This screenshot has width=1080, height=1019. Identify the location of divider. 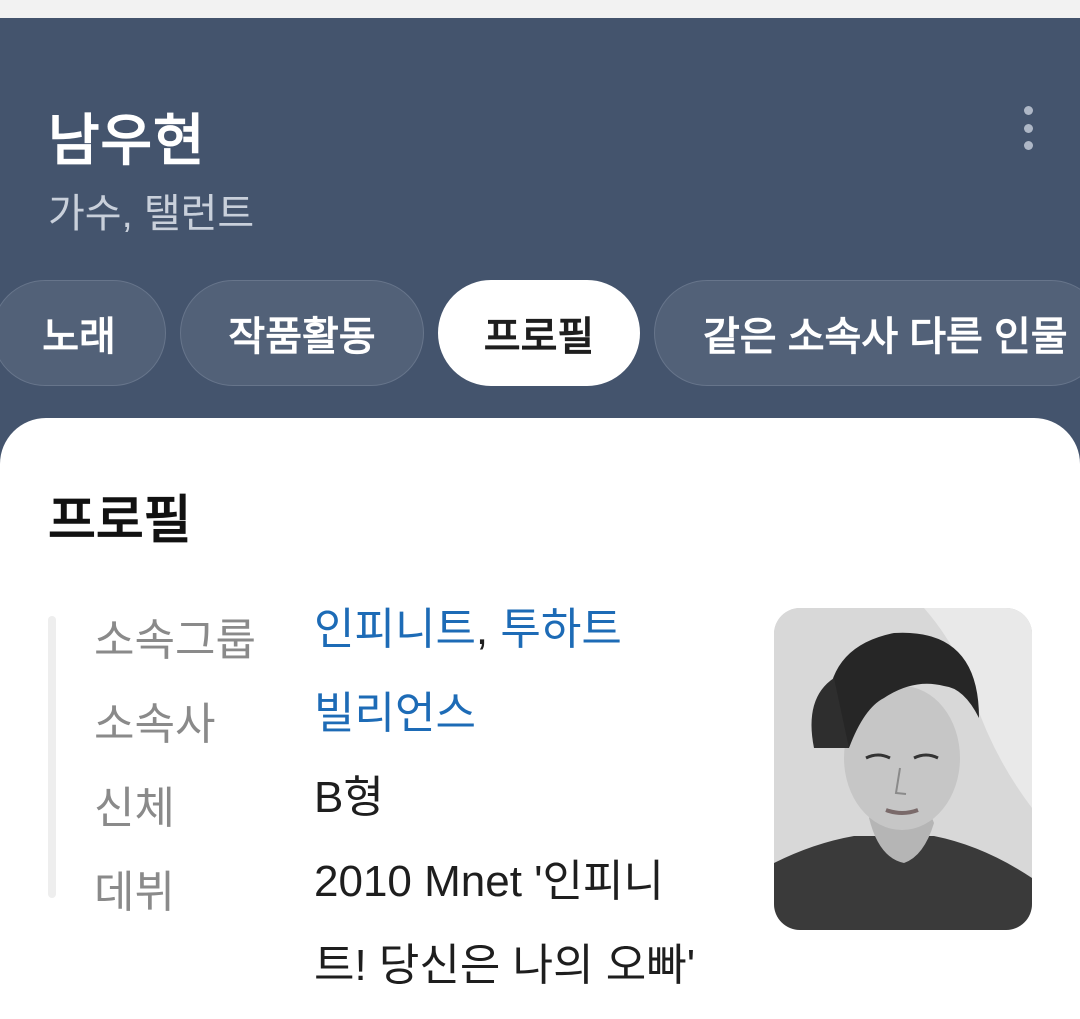
(52, 757).